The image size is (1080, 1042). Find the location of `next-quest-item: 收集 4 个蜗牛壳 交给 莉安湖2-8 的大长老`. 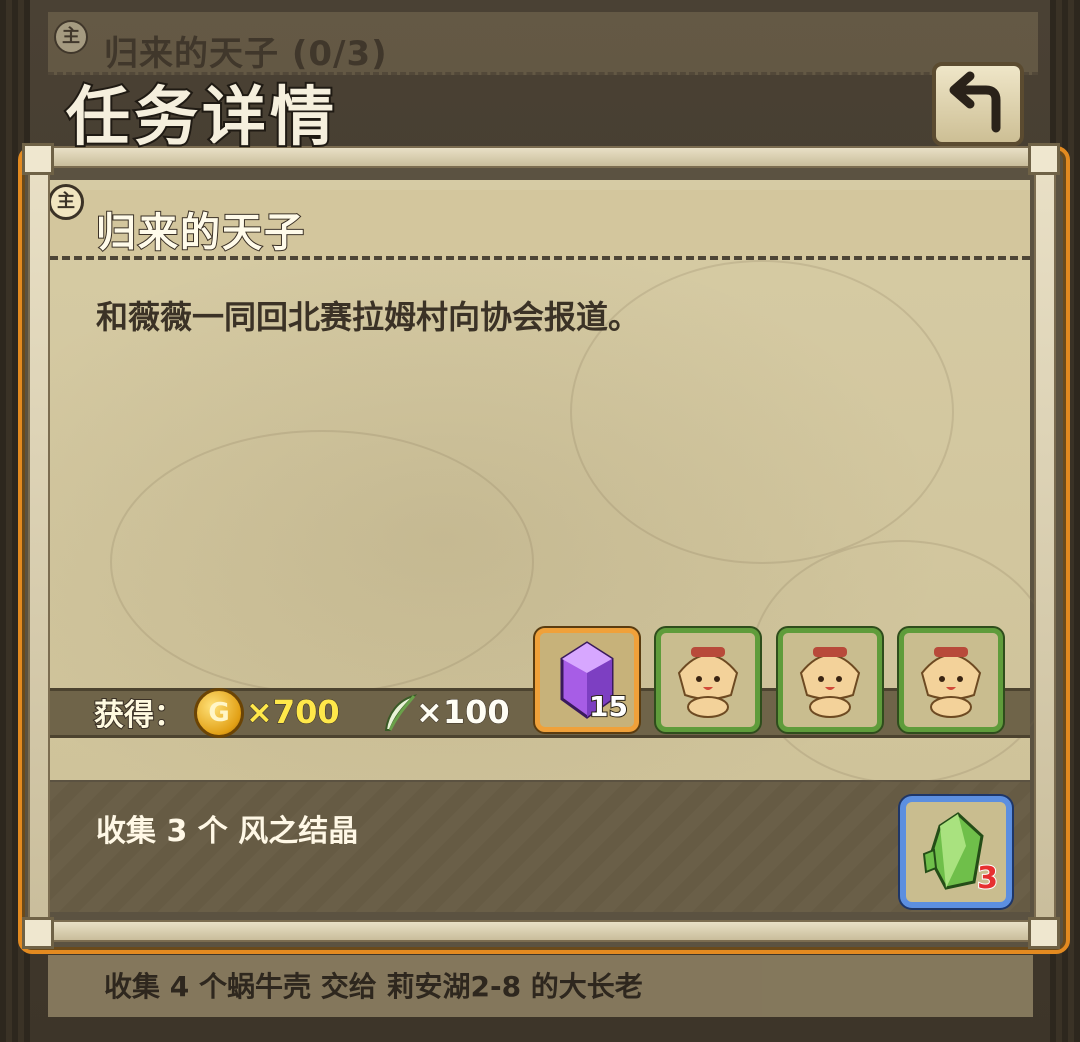

next-quest-item: 收集 4 个蜗牛壳 交给 莉安湖2-8 的大长老 is located at coordinates (540, 986).